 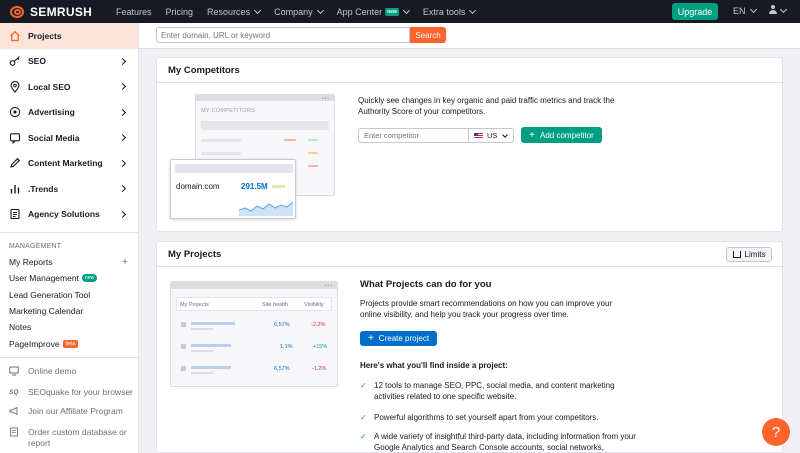 I want to click on sidebar-item-affiliate-program: Join our Affiliate Program, so click(x=69, y=412).